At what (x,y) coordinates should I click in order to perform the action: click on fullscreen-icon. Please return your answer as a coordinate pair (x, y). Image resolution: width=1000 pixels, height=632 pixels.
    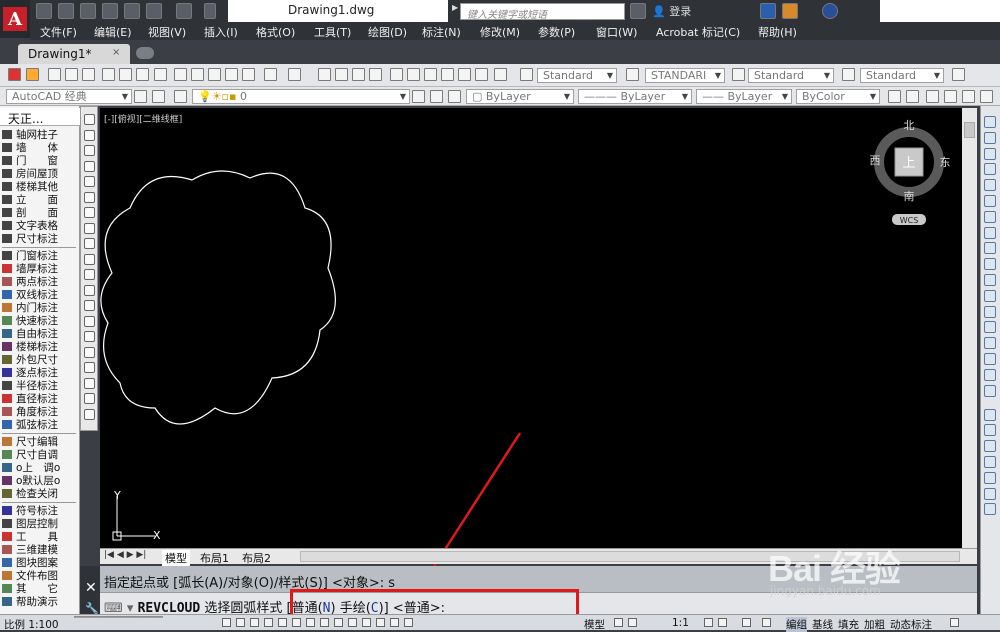
    Looking at the image, I should click on (954, 622).